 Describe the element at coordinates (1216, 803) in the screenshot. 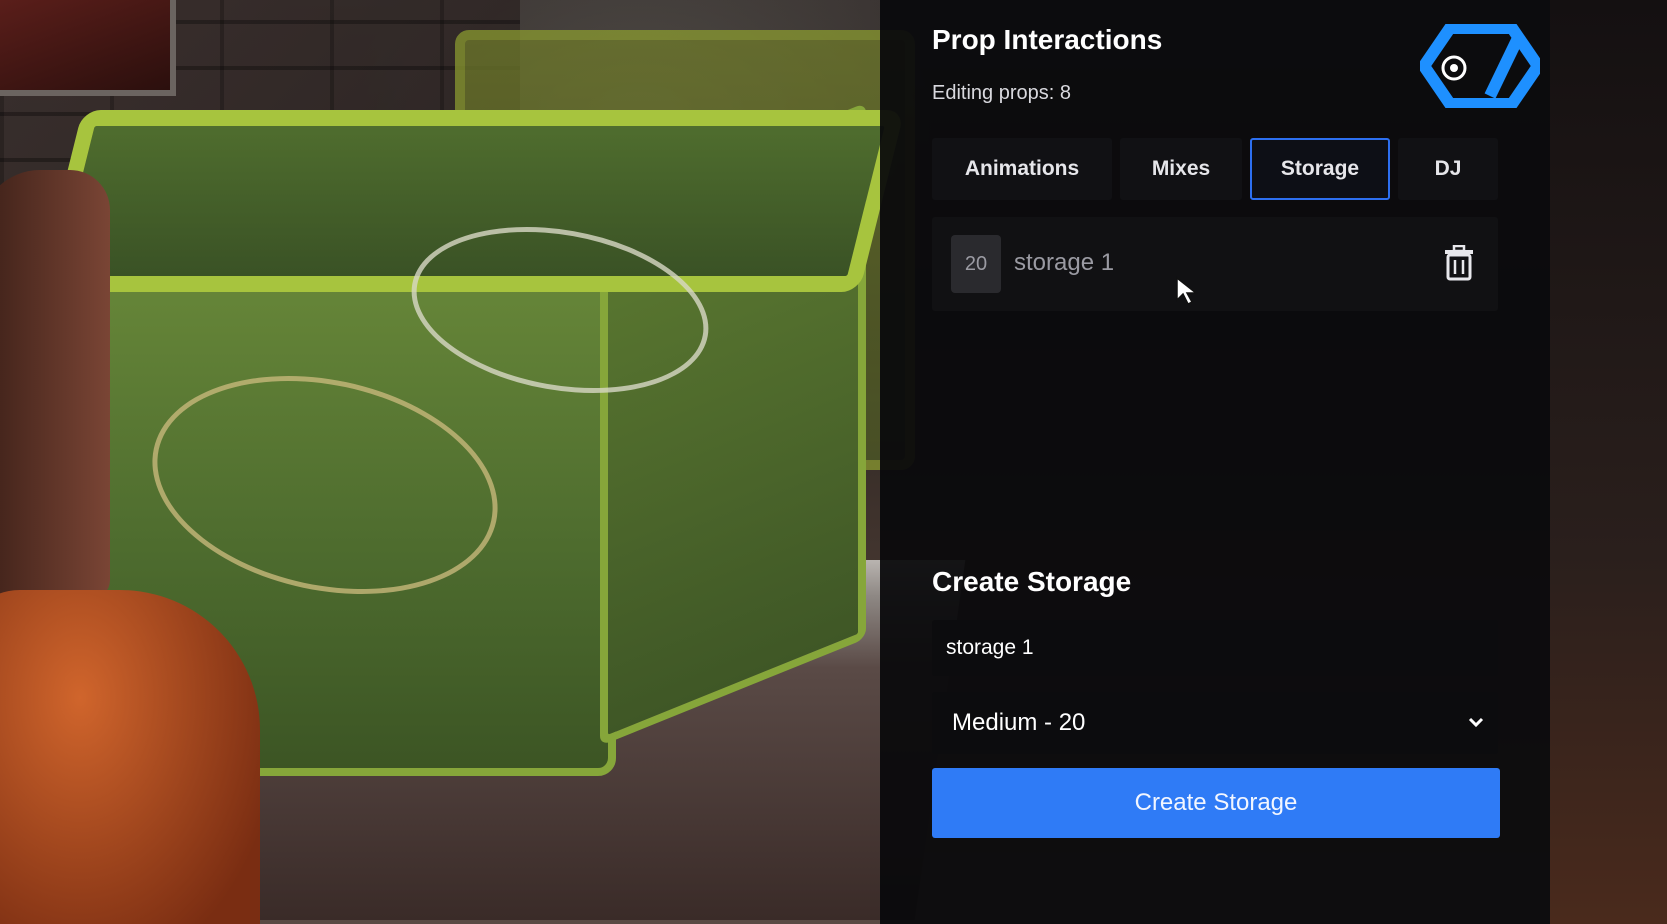

I see `create-storage-button: Create Storage` at that location.